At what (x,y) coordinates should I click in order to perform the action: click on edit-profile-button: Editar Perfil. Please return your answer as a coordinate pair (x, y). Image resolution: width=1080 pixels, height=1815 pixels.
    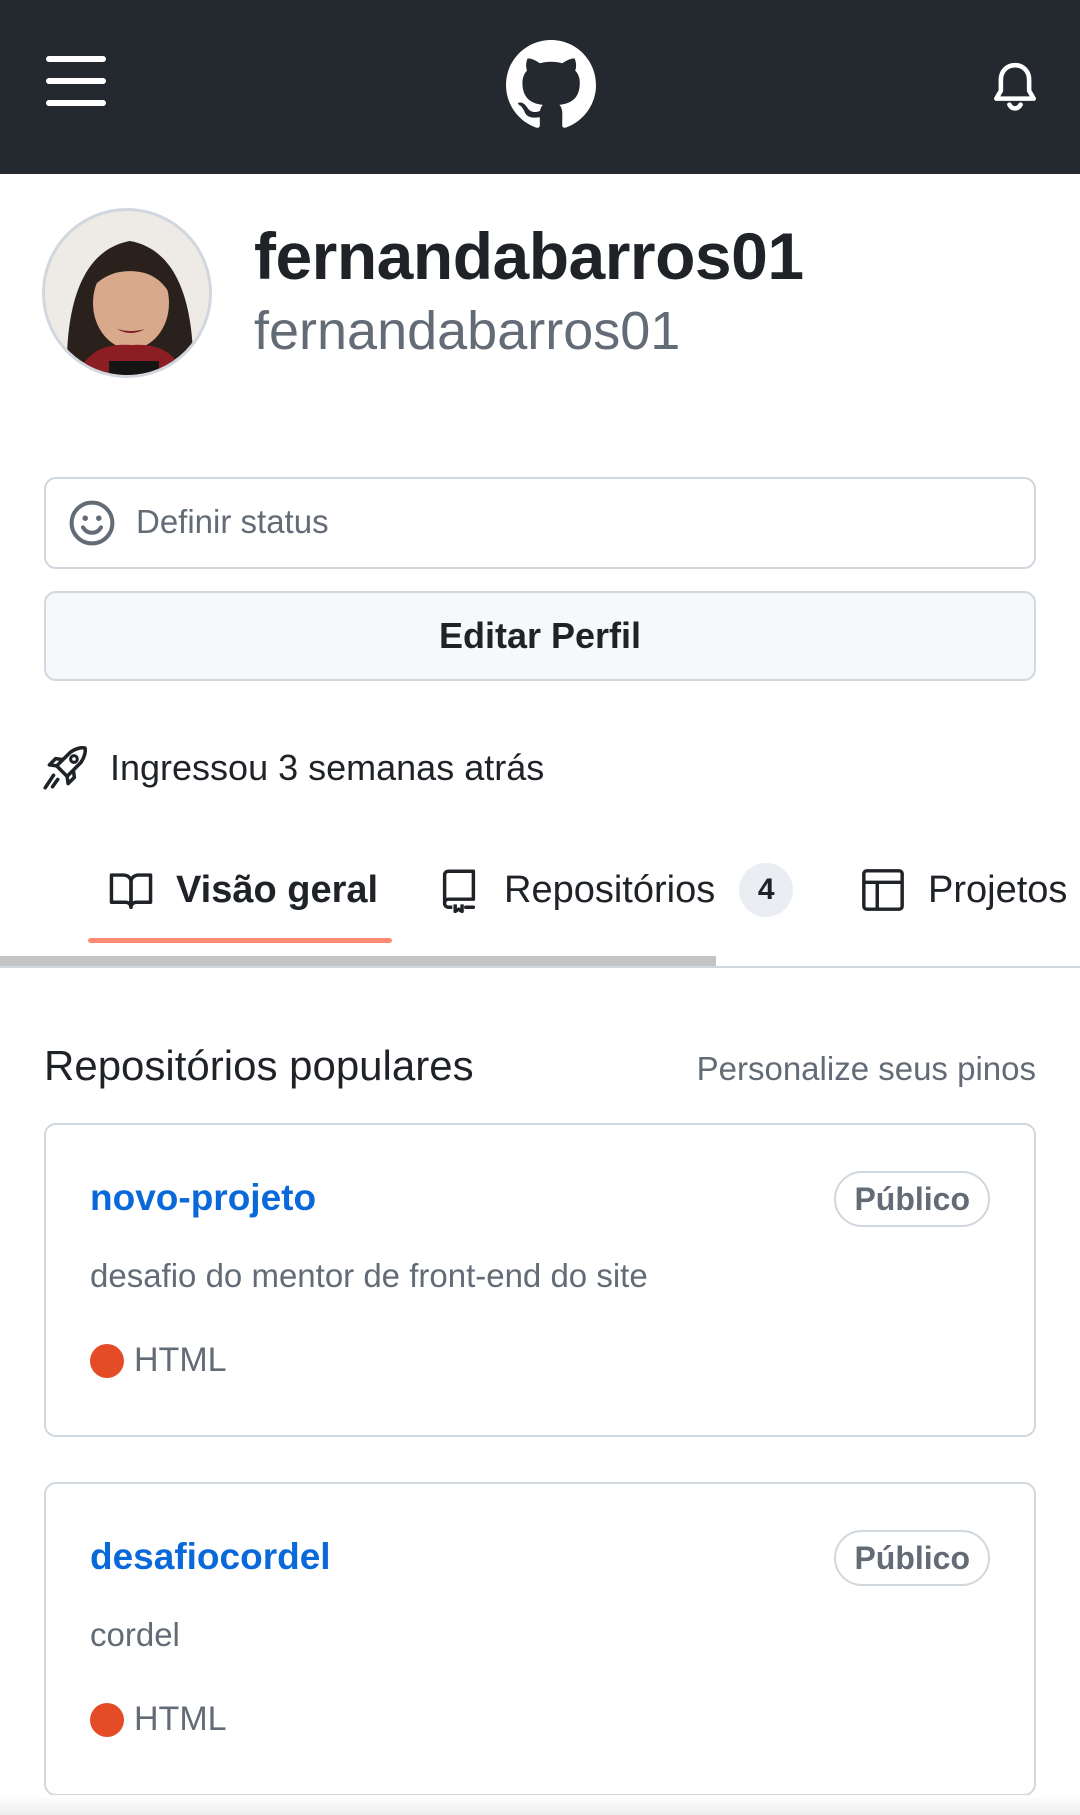
    Looking at the image, I should click on (540, 636).